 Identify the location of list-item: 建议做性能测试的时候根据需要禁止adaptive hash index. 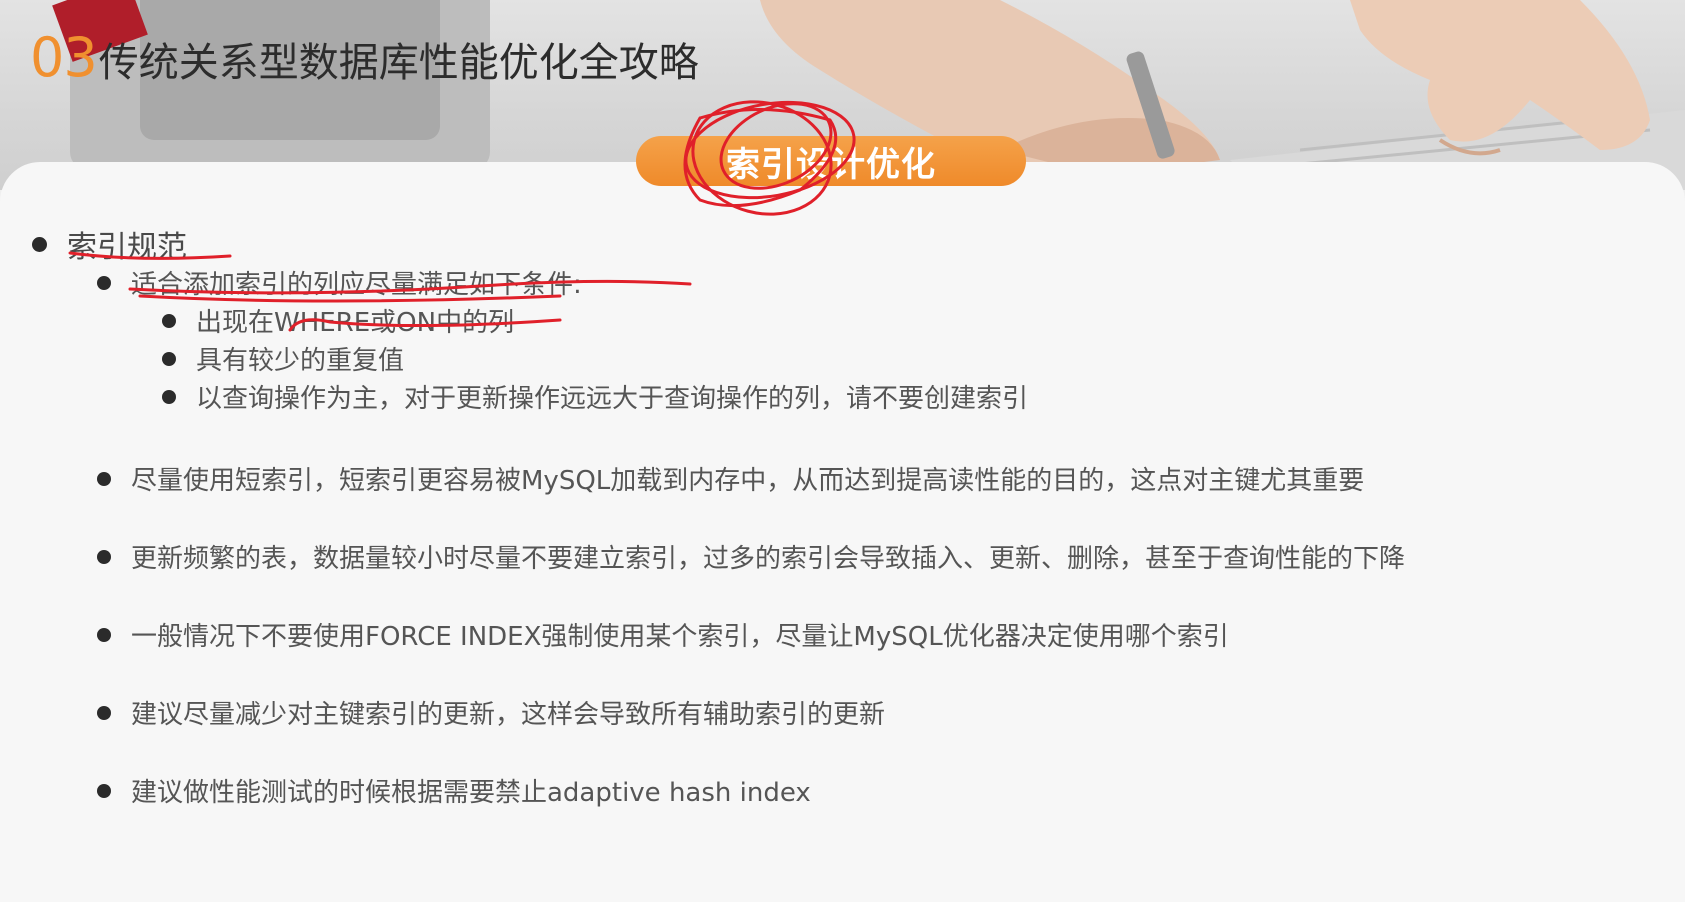
(454, 790).